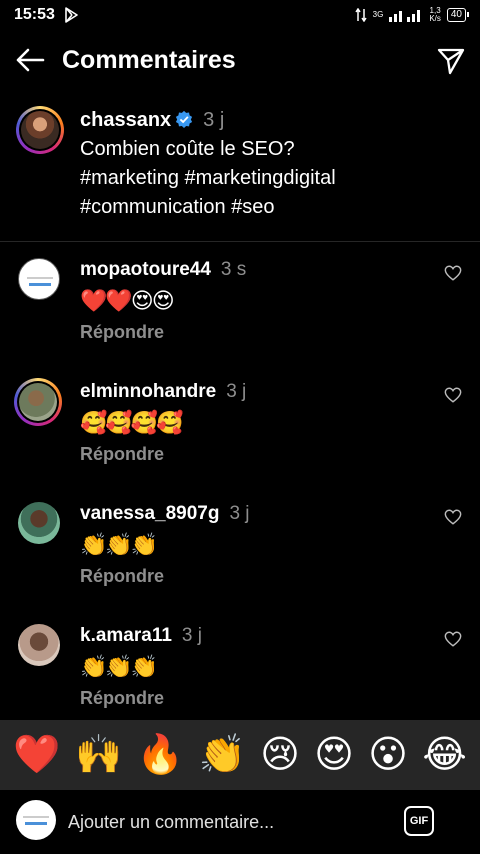 This screenshot has height=854, width=480. What do you see at coordinates (270, 178) in the screenshot?
I see `caption-line-2: #marketing #marketingdigital` at bounding box center [270, 178].